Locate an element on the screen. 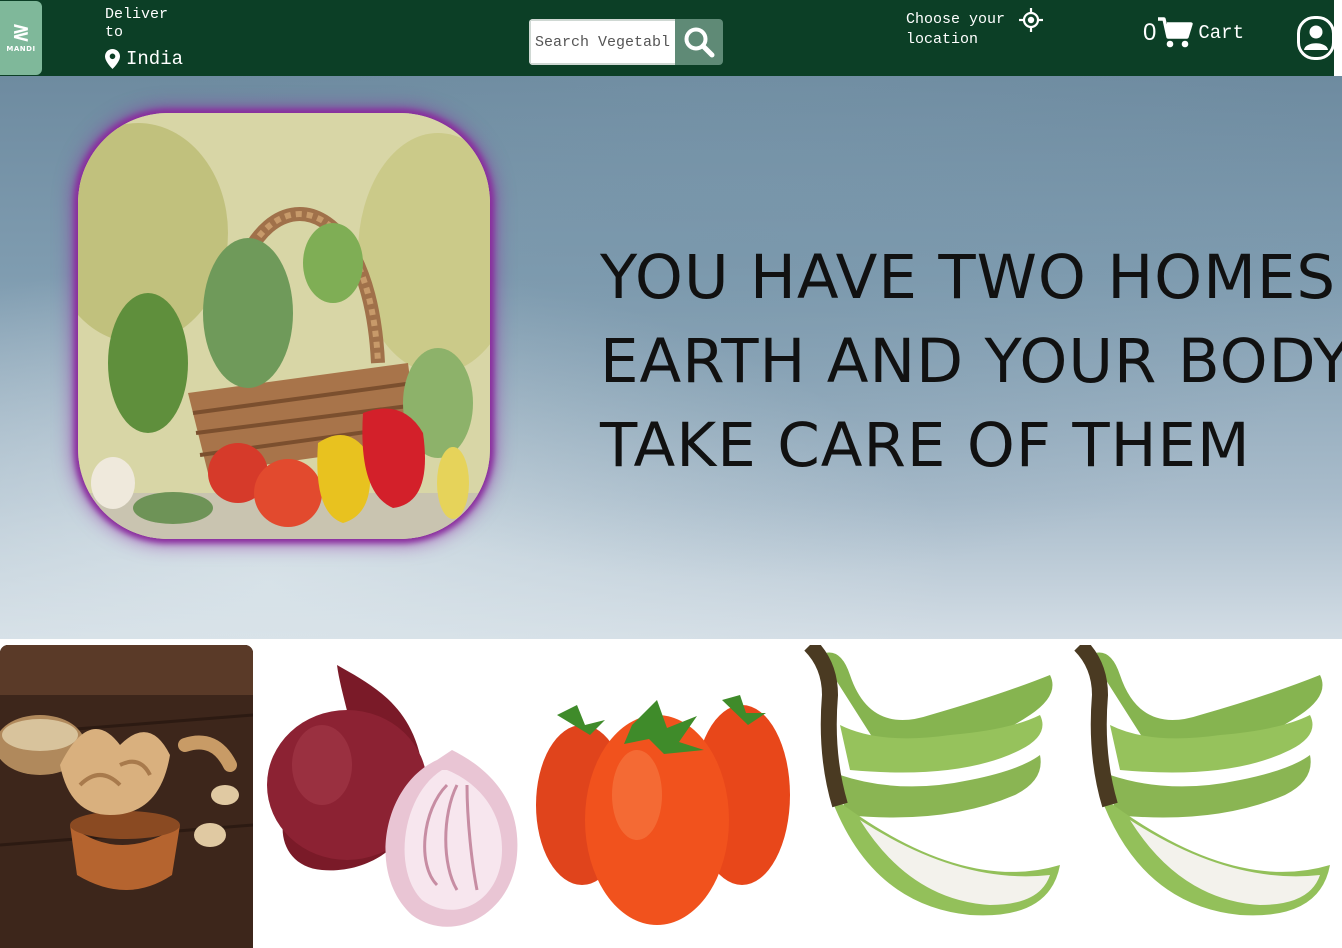  product-image-ginger is located at coordinates (126, 796).